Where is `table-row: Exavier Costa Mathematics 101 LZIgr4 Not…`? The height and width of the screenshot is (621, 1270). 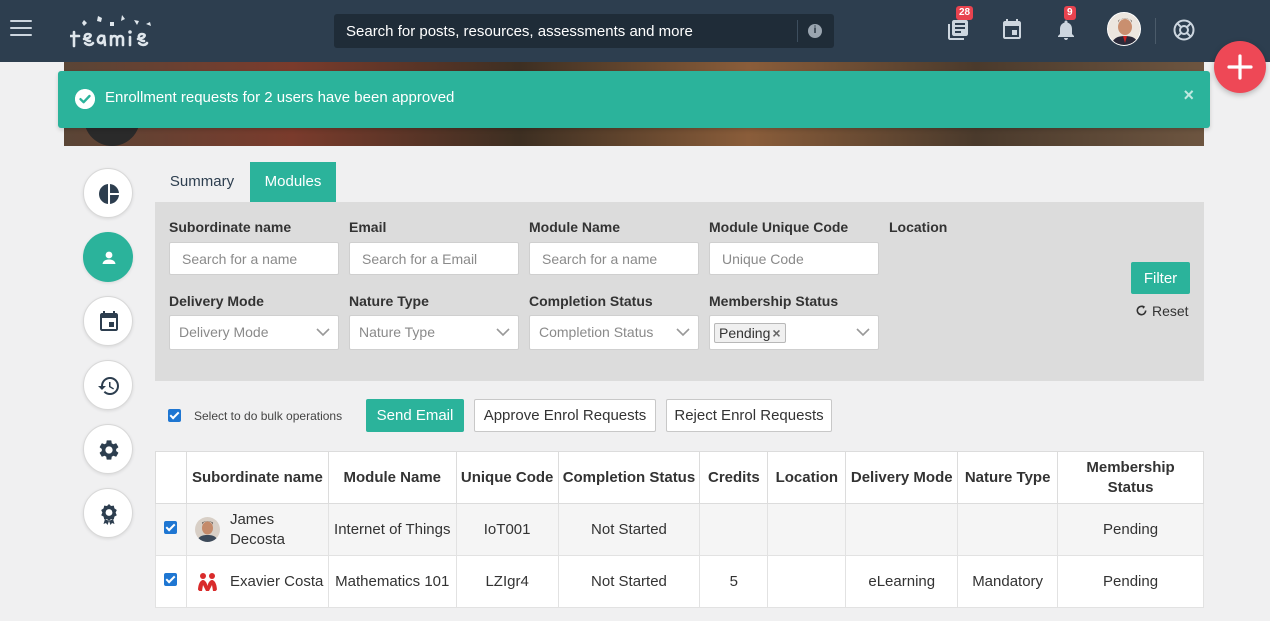
table-row: Exavier Costa Mathematics 101 LZIgr4 Not… is located at coordinates (679, 581).